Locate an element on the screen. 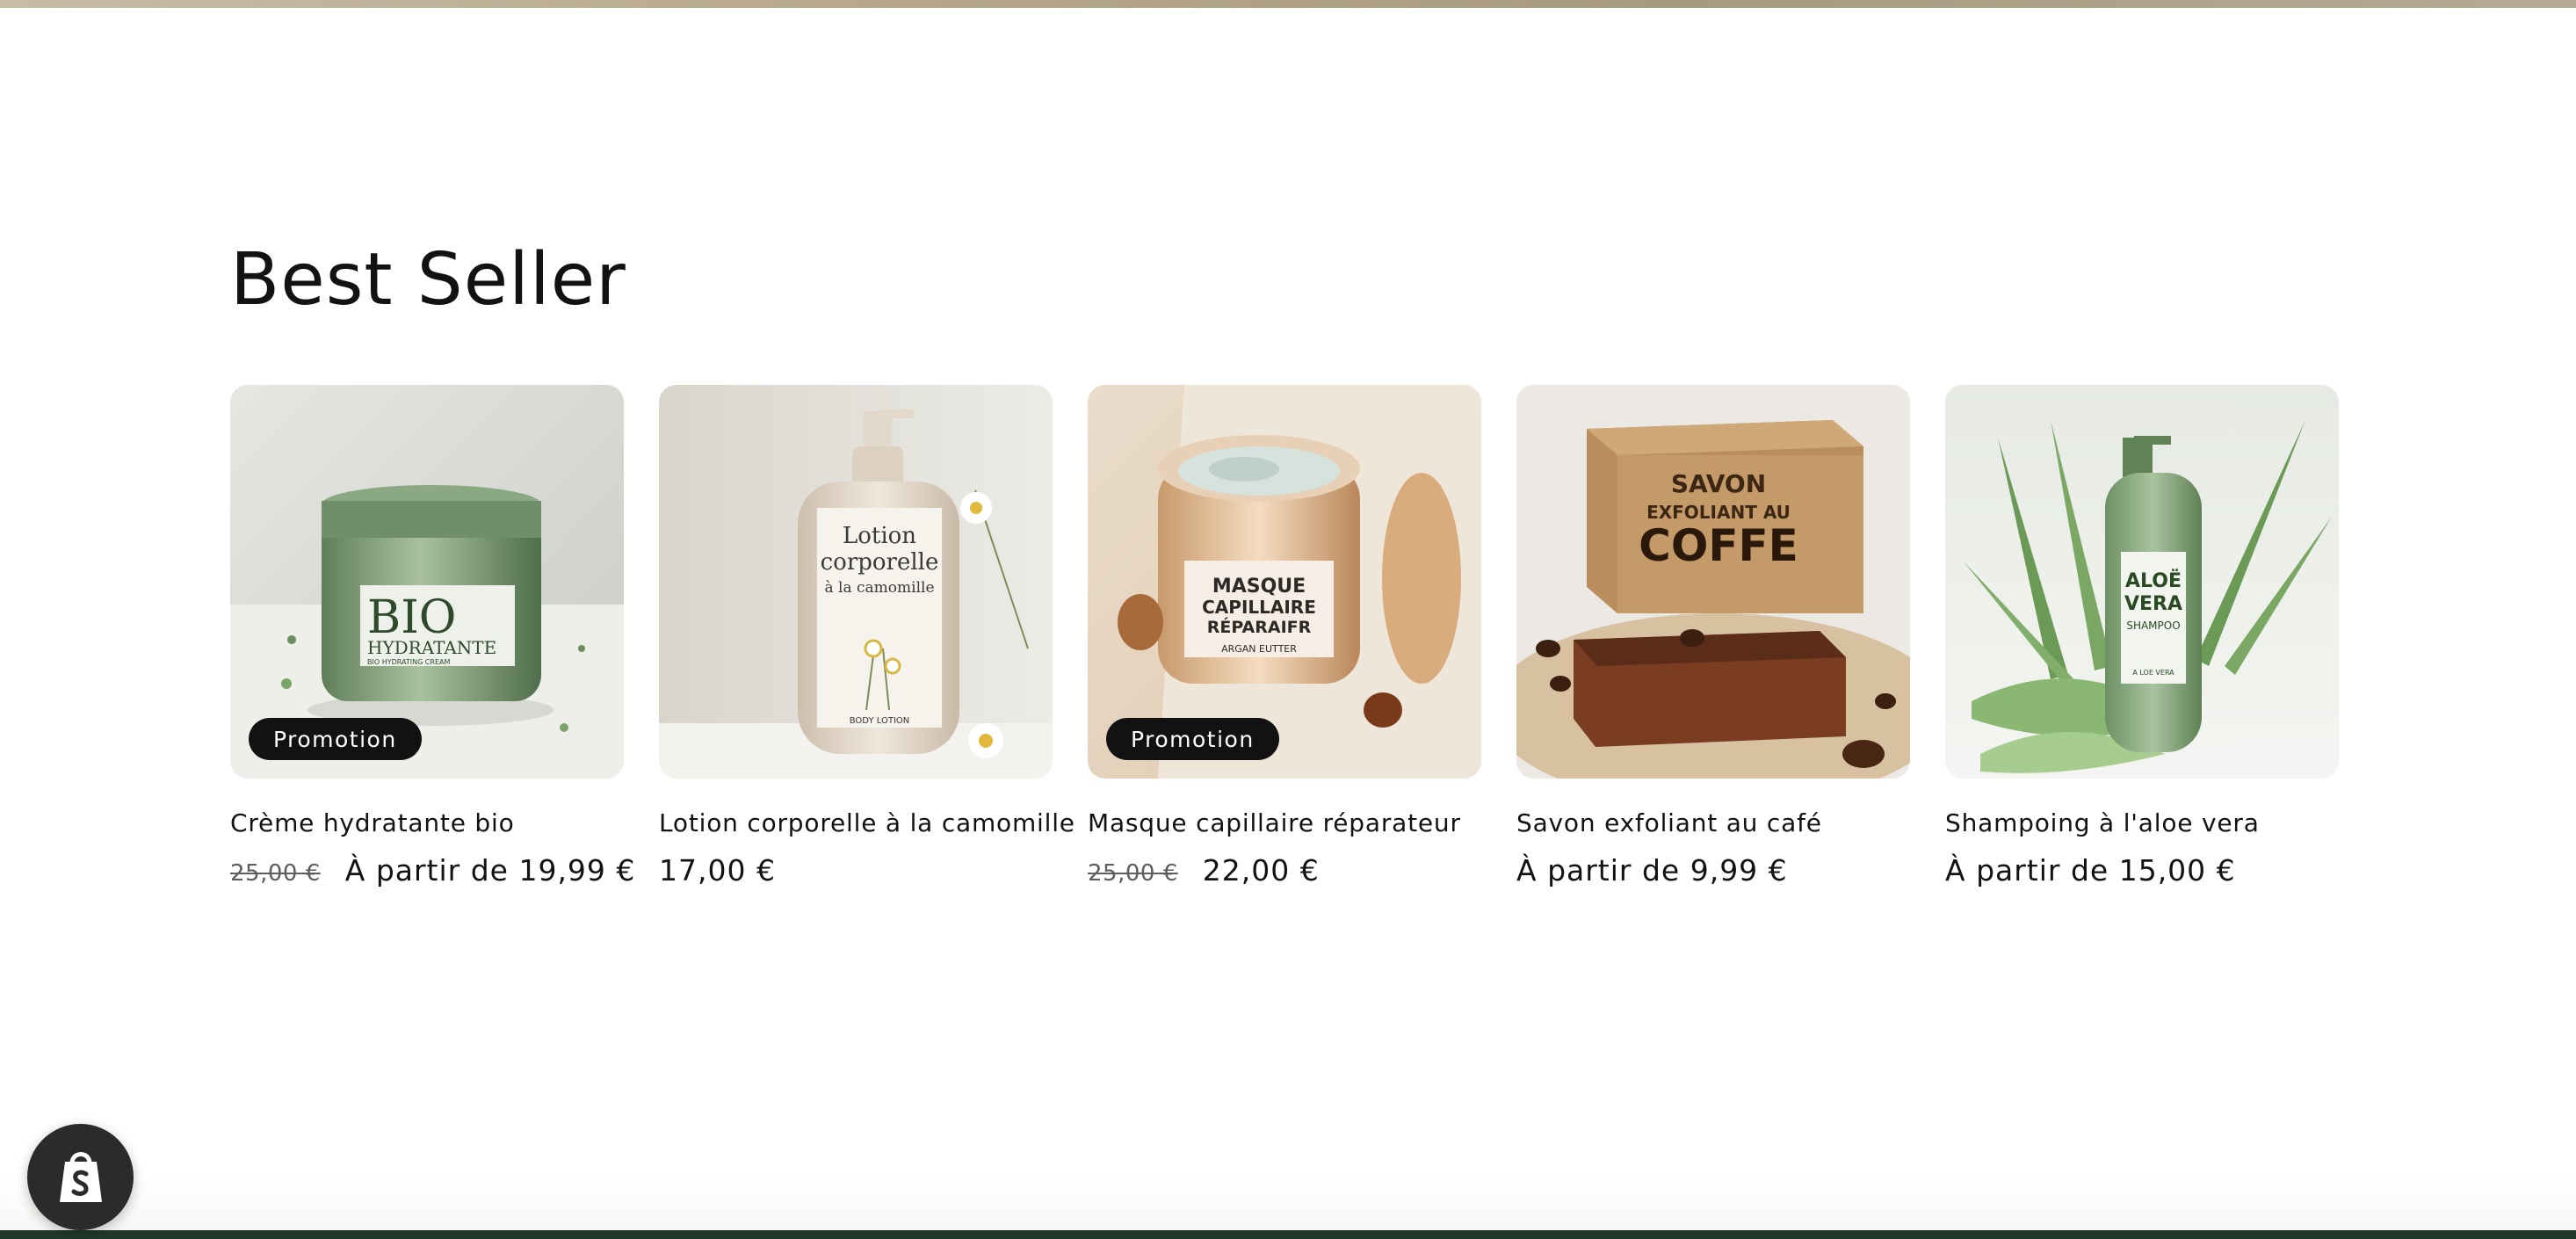 Image resolution: width=2576 pixels, height=1239 pixels. svg-text: A LOE VERA is located at coordinates (2153, 673).